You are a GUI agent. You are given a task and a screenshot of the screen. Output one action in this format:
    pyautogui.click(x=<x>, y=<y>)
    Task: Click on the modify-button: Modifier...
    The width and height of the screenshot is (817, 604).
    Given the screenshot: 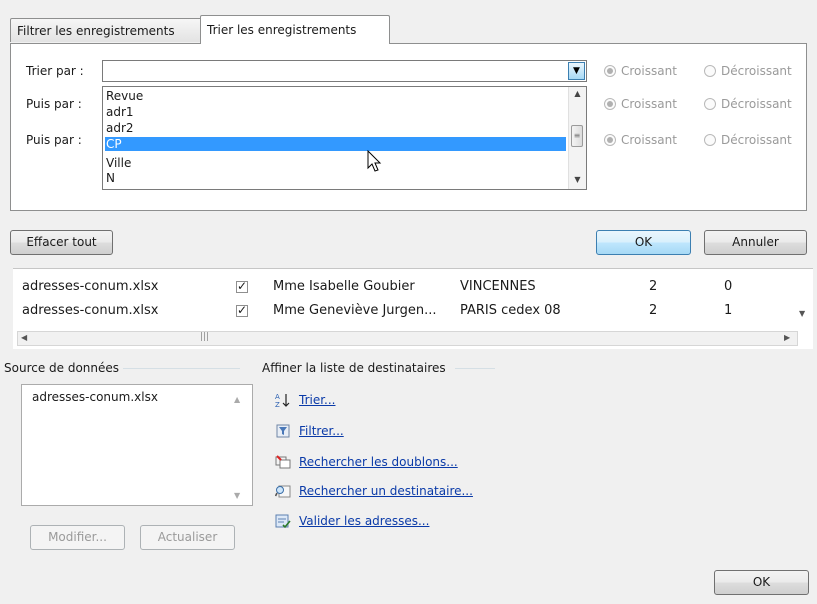 What is the action you would take?
    pyautogui.click(x=77, y=537)
    